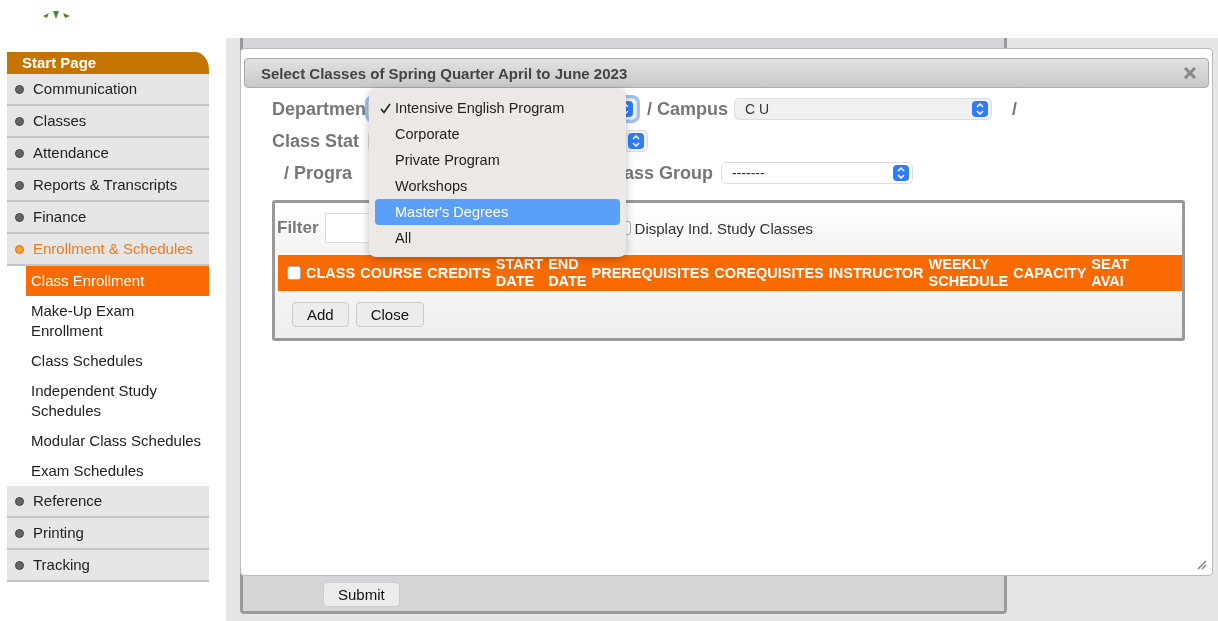 Image resolution: width=1218 pixels, height=621 pixels. Describe the element at coordinates (459, 273) in the screenshot. I see `column-header: CREDITS` at that location.